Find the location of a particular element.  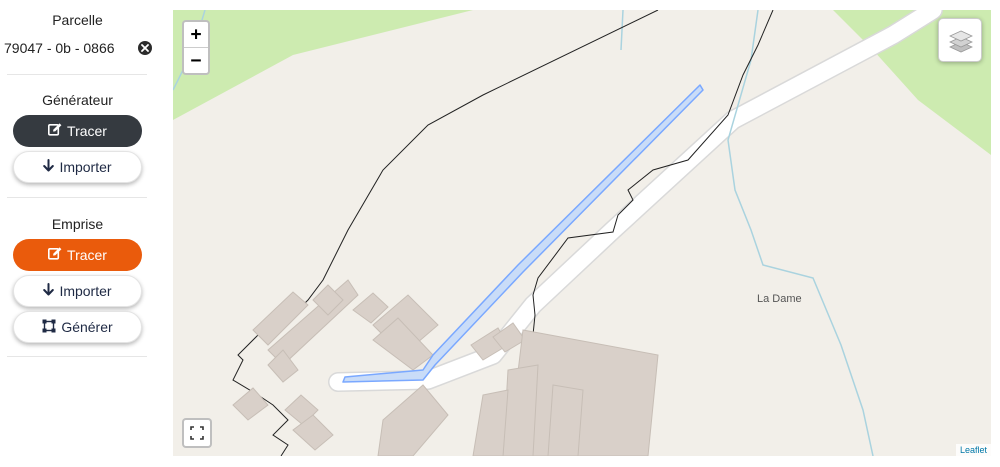

emprise-import-button: Importer is located at coordinates (77, 291).